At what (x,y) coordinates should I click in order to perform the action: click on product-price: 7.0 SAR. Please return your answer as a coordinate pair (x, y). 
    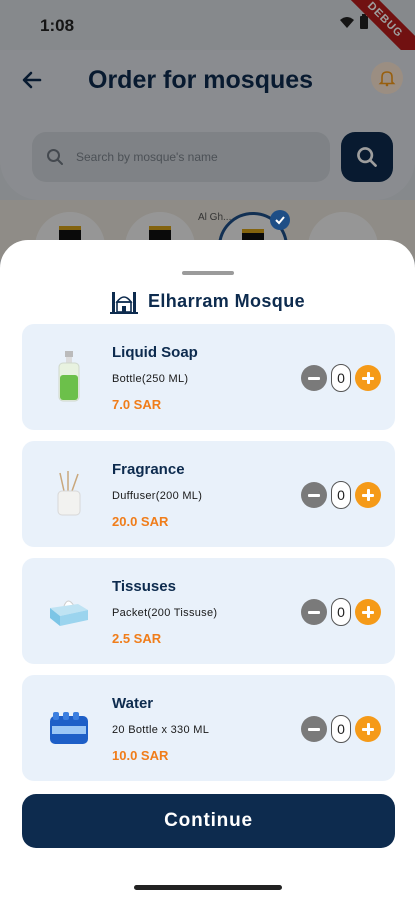
    Looking at the image, I should click on (137, 404).